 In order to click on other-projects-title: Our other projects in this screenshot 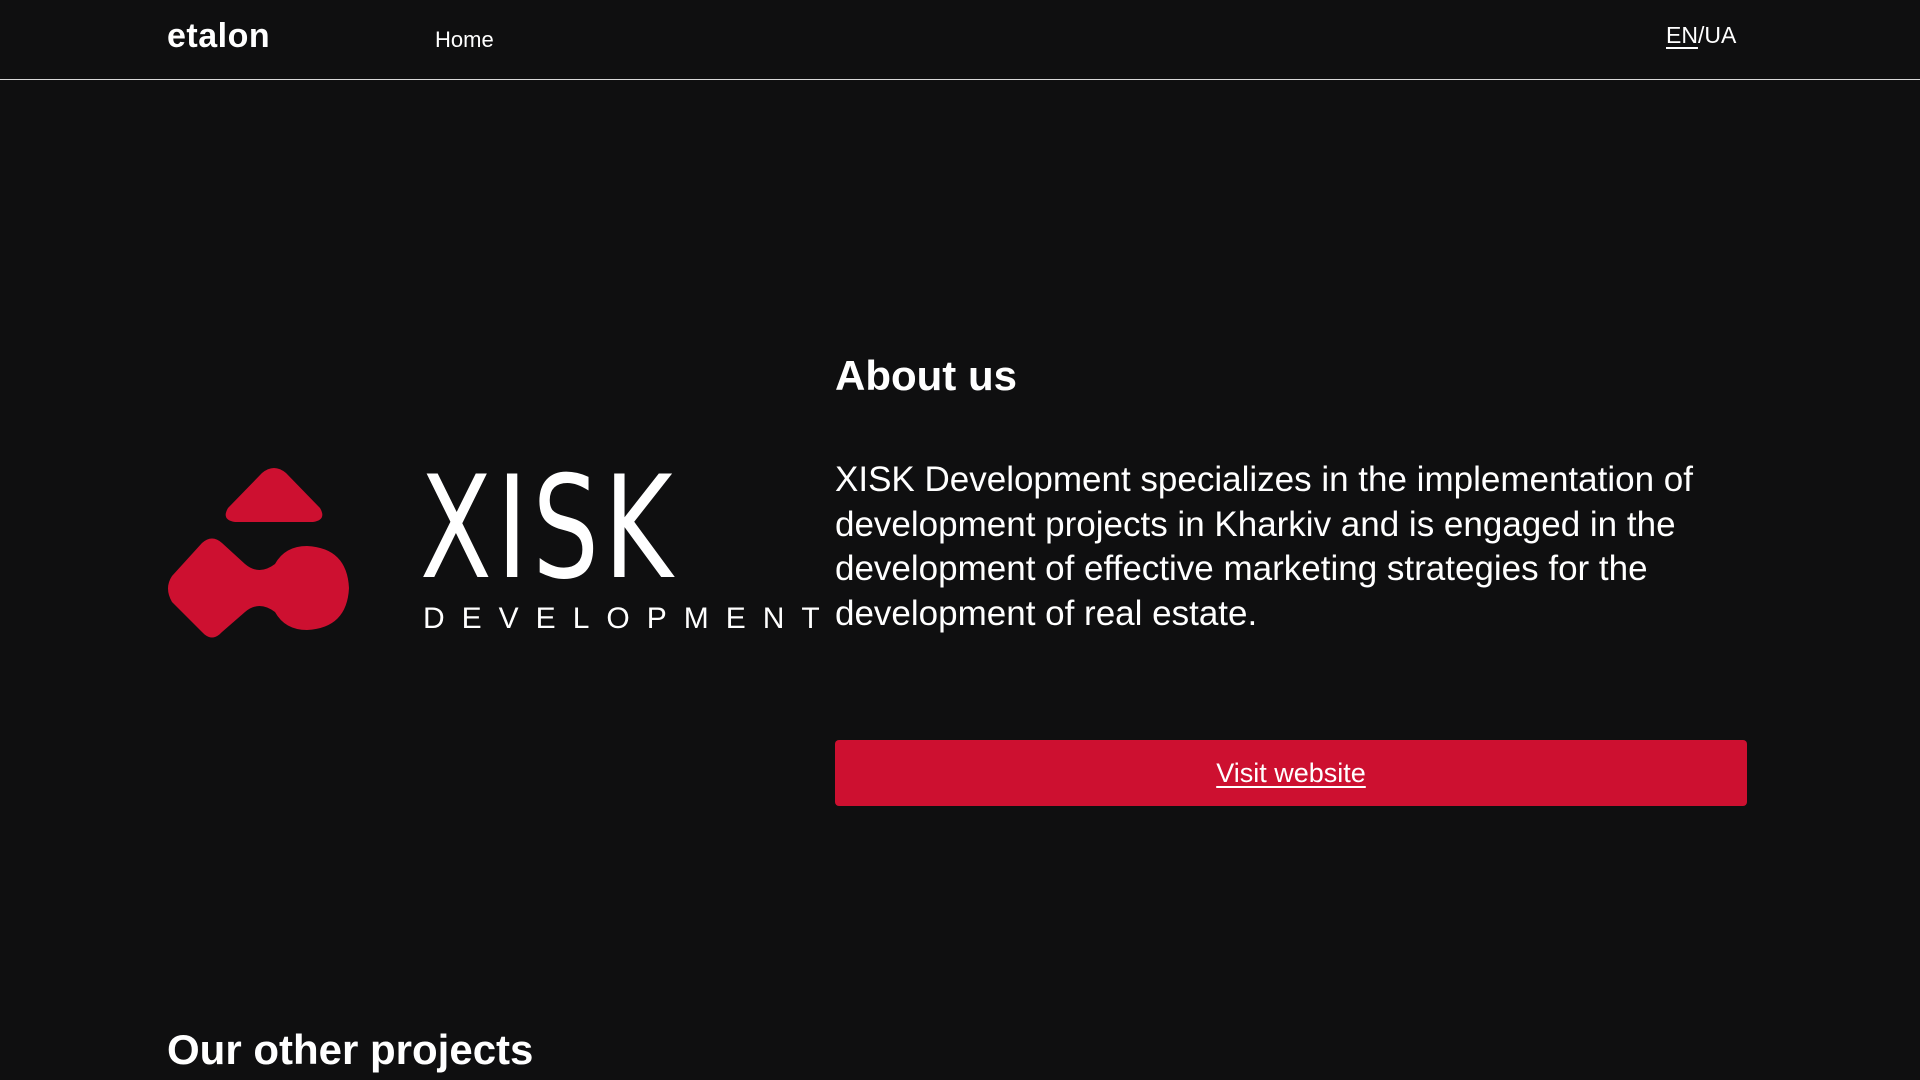, I will do `click(350, 1049)`.